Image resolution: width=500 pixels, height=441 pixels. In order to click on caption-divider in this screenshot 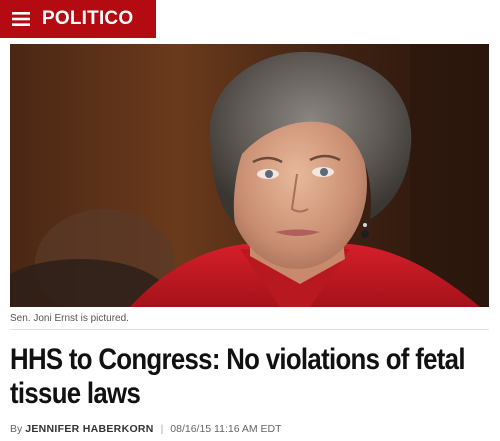, I will do `click(249, 329)`.